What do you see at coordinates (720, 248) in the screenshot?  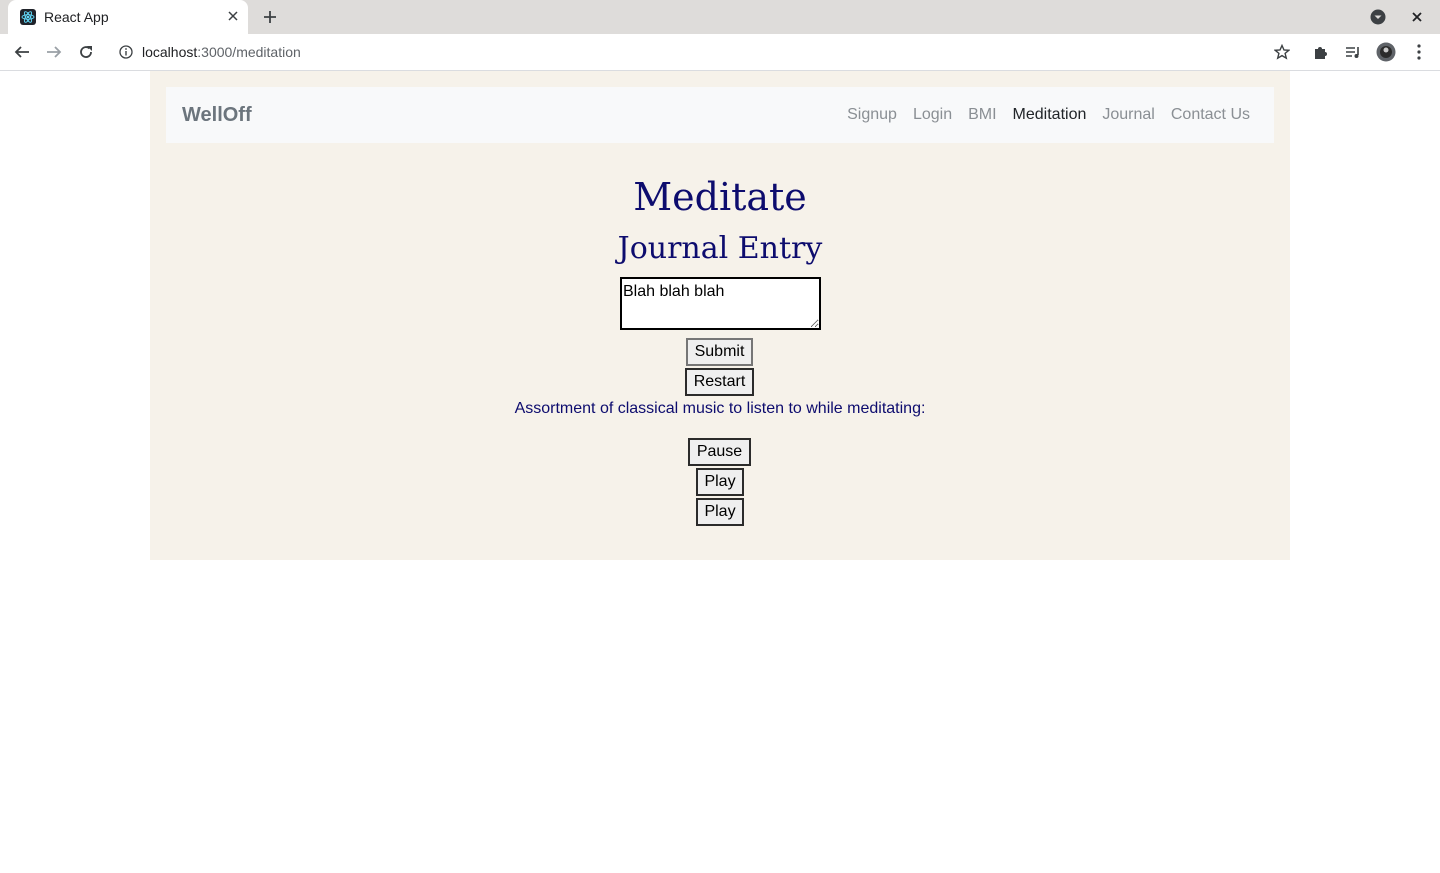 I see `journal-entry-heading: Journal Entry` at bounding box center [720, 248].